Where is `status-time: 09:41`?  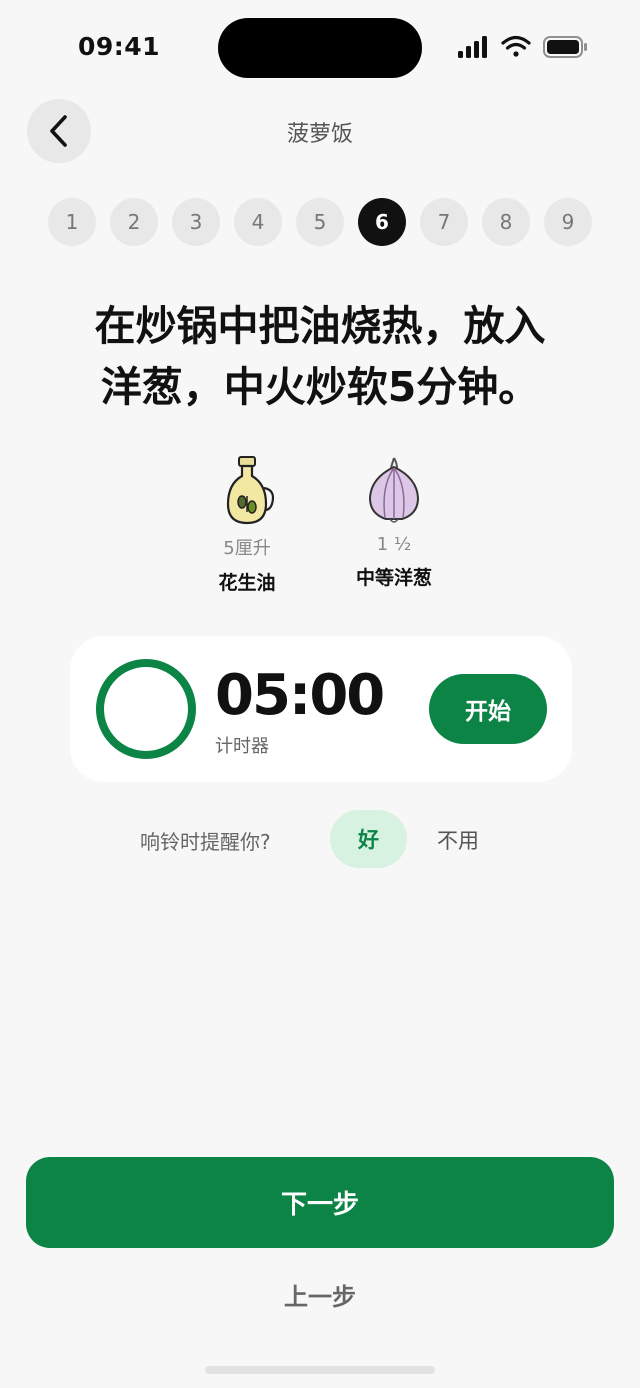 status-time: 09:41 is located at coordinates (119, 46).